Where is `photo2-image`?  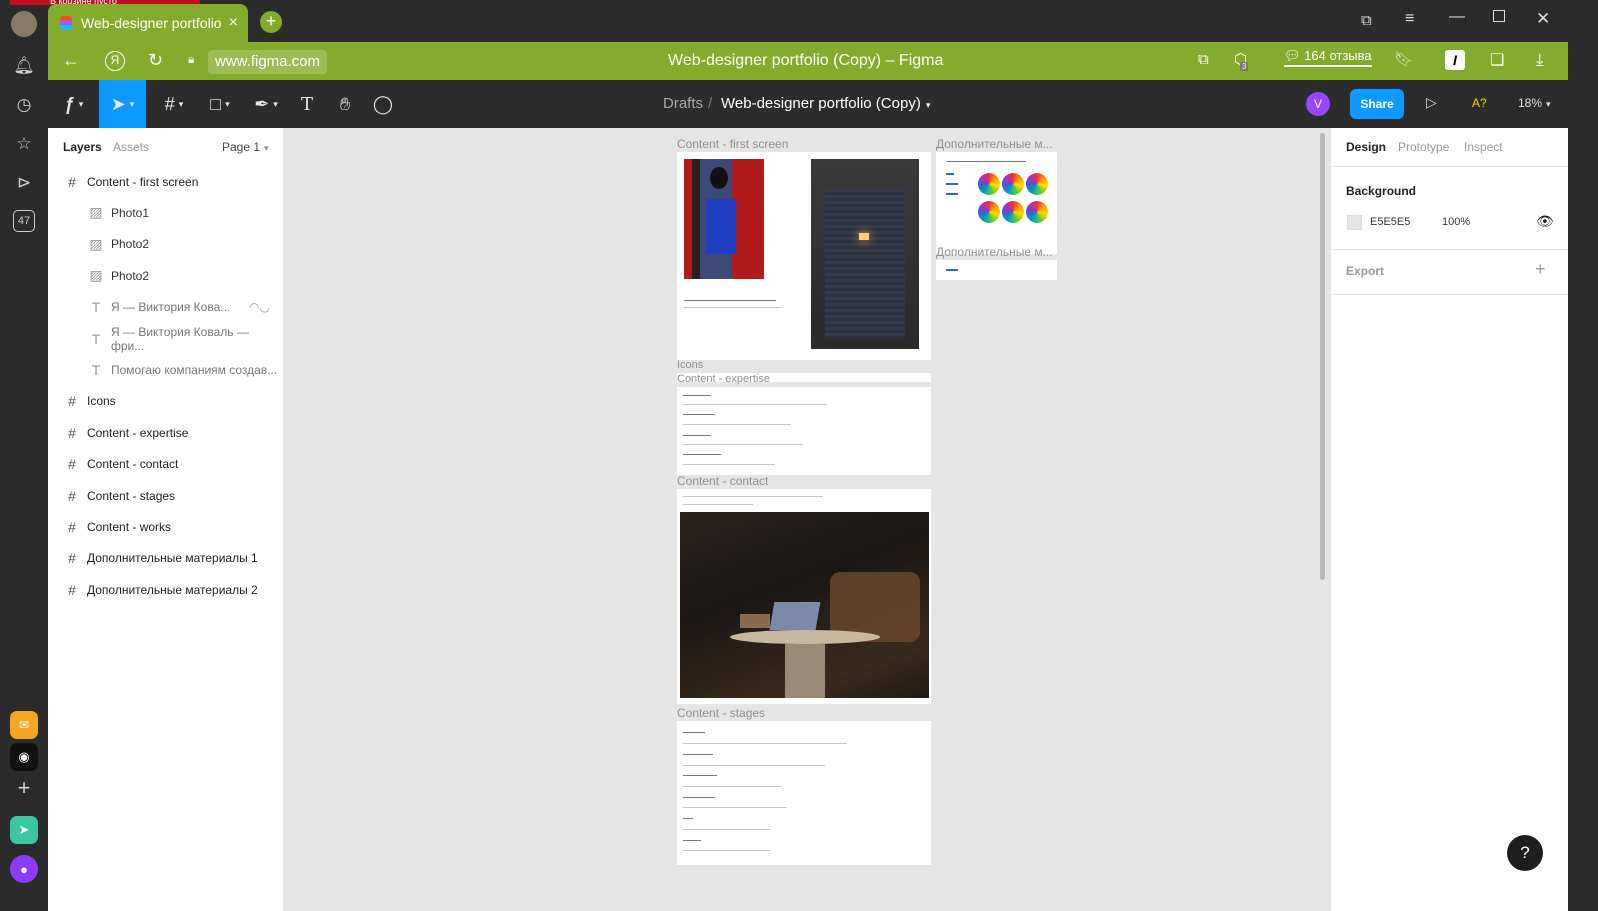 photo2-image is located at coordinates (865, 254).